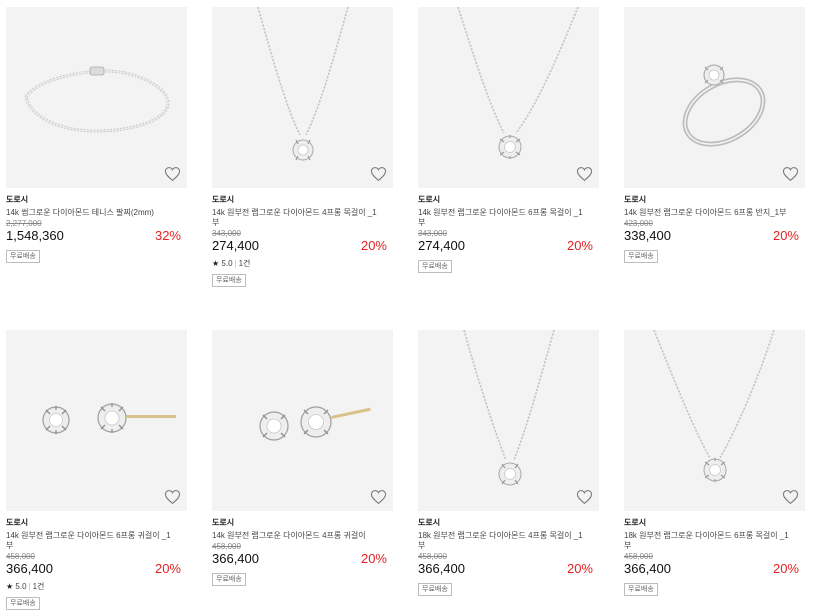 The width and height of the screenshot is (815, 610). Describe the element at coordinates (24, 223) in the screenshot. I see `original-price: 2,277,000` at that location.